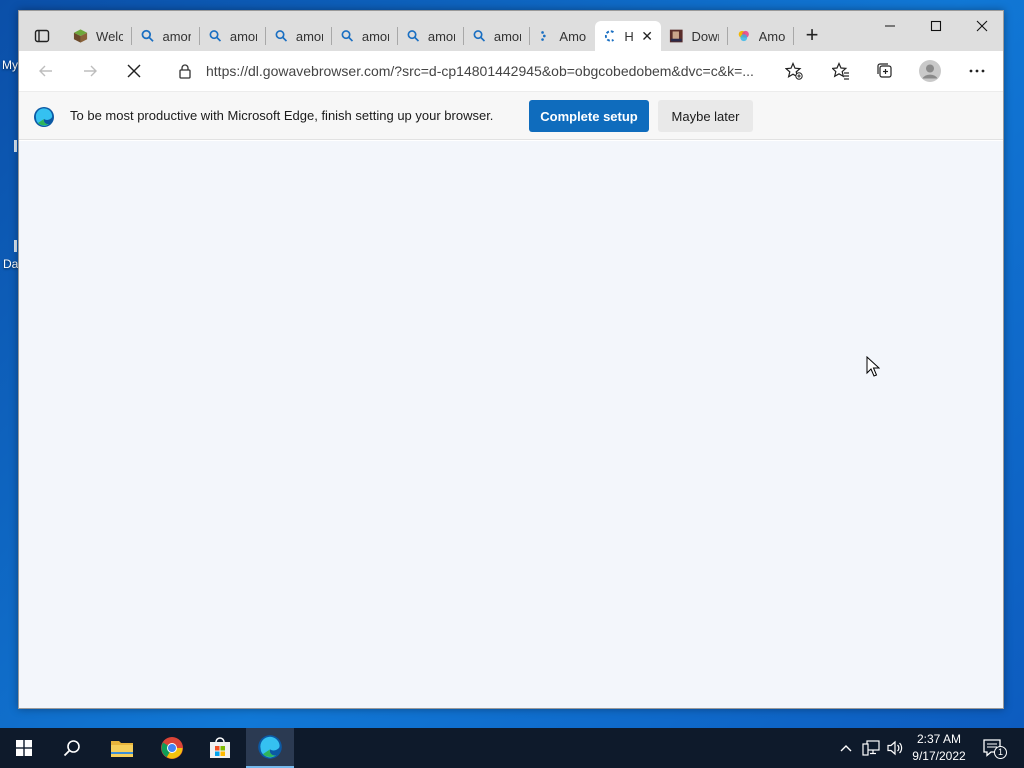 This screenshot has width=1024, height=768. I want to click on tab-actions-button, so click(42, 36).